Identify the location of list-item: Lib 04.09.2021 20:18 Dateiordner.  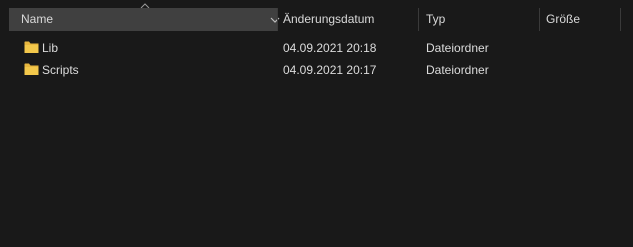
(316, 48).